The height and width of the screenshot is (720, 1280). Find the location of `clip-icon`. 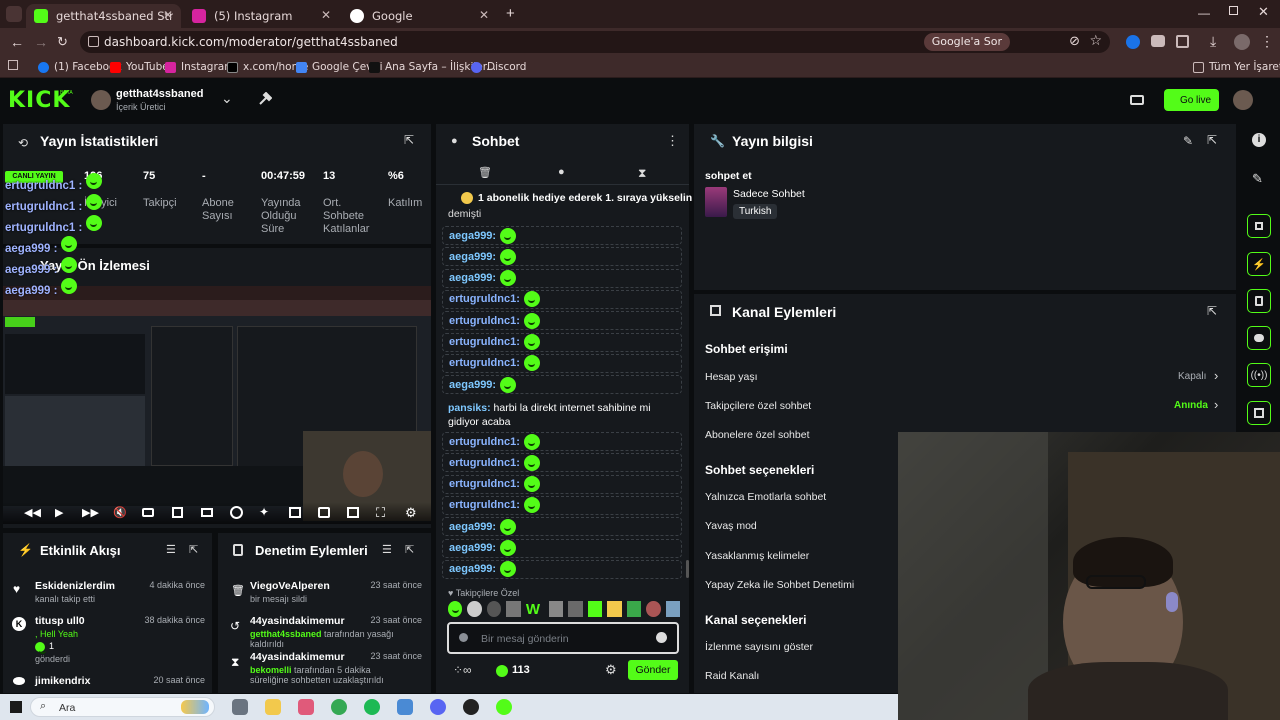

clip-icon is located at coordinates (207, 512).